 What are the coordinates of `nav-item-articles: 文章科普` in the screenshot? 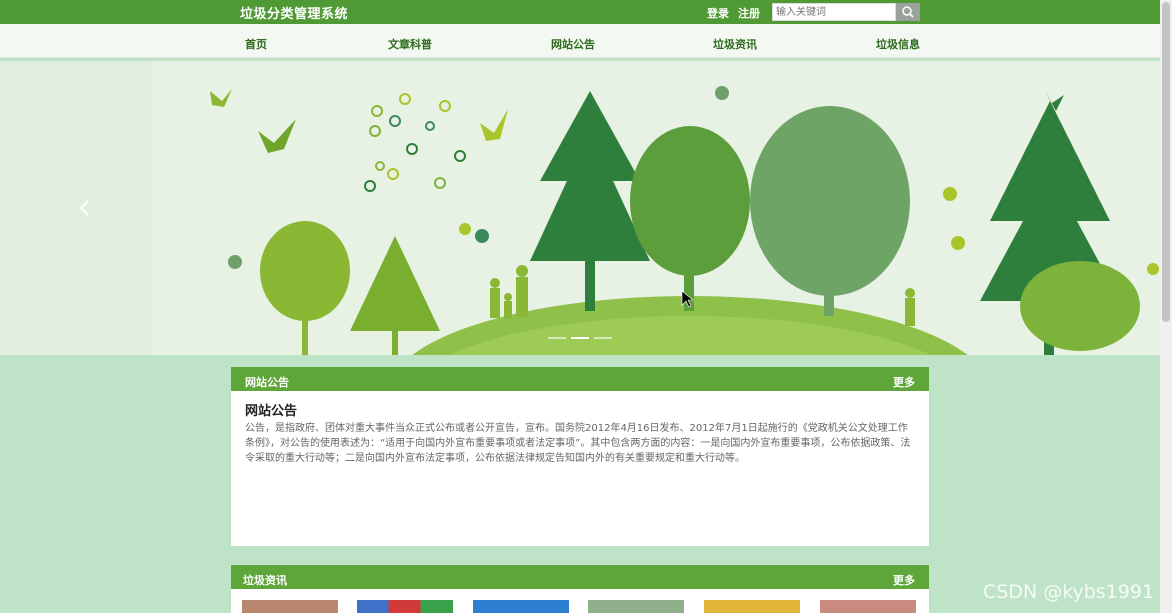 It's located at (410, 44).